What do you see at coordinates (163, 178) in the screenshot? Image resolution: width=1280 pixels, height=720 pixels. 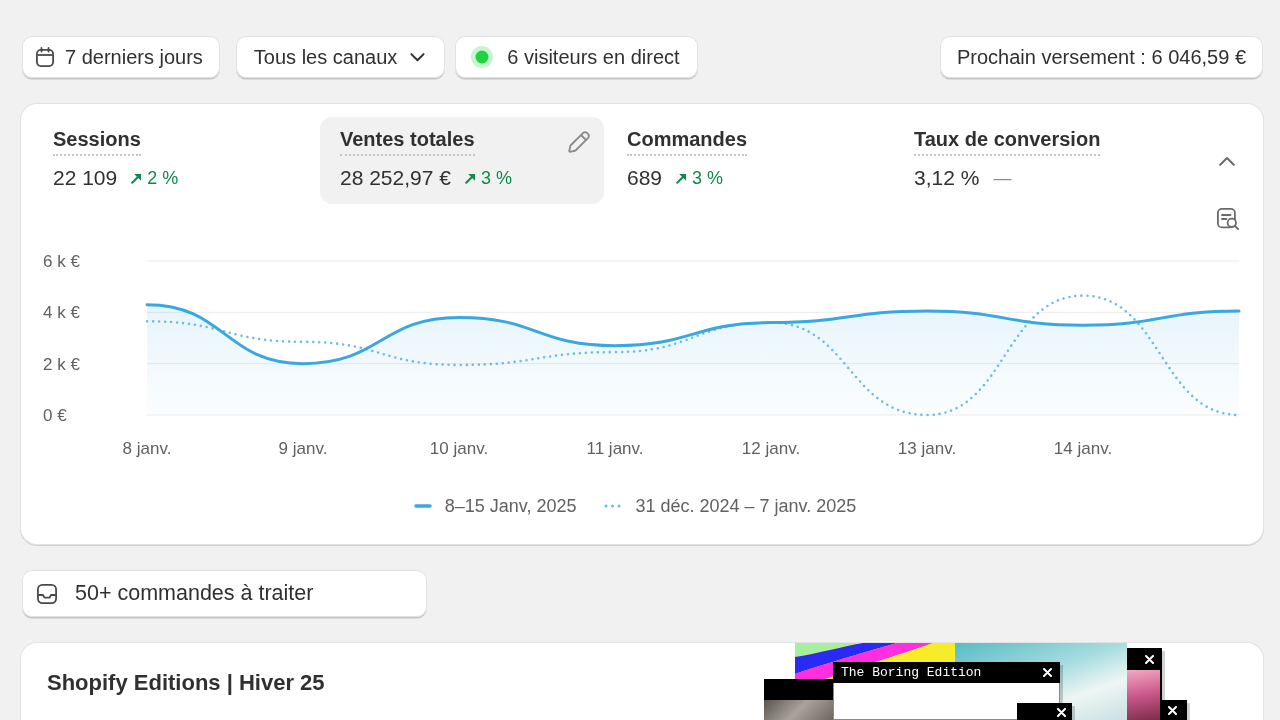 I see `metric-change: 2 %` at bounding box center [163, 178].